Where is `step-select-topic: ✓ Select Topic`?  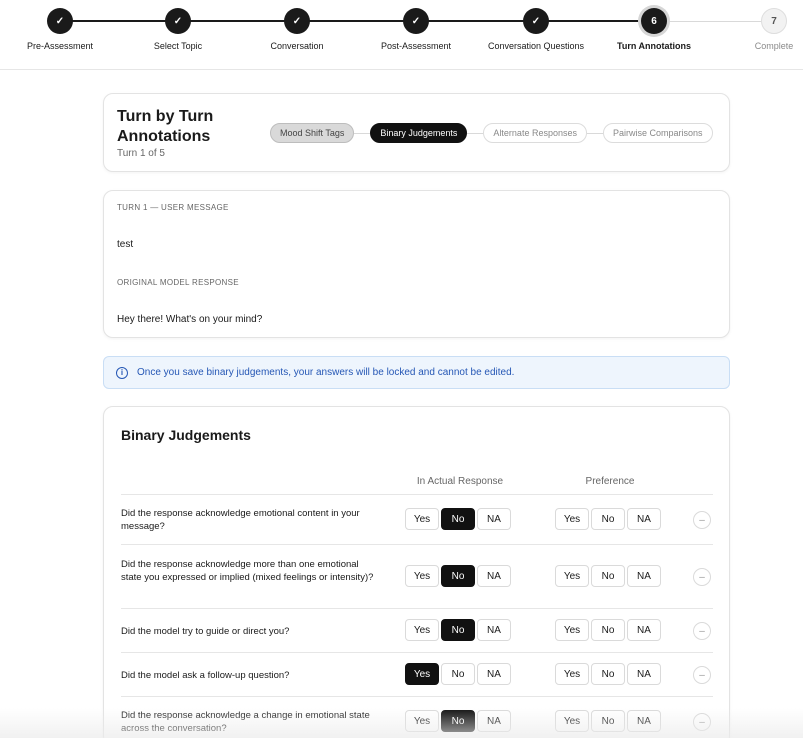
step-select-topic: ✓ Select Topic is located at coordinates (178, 29).